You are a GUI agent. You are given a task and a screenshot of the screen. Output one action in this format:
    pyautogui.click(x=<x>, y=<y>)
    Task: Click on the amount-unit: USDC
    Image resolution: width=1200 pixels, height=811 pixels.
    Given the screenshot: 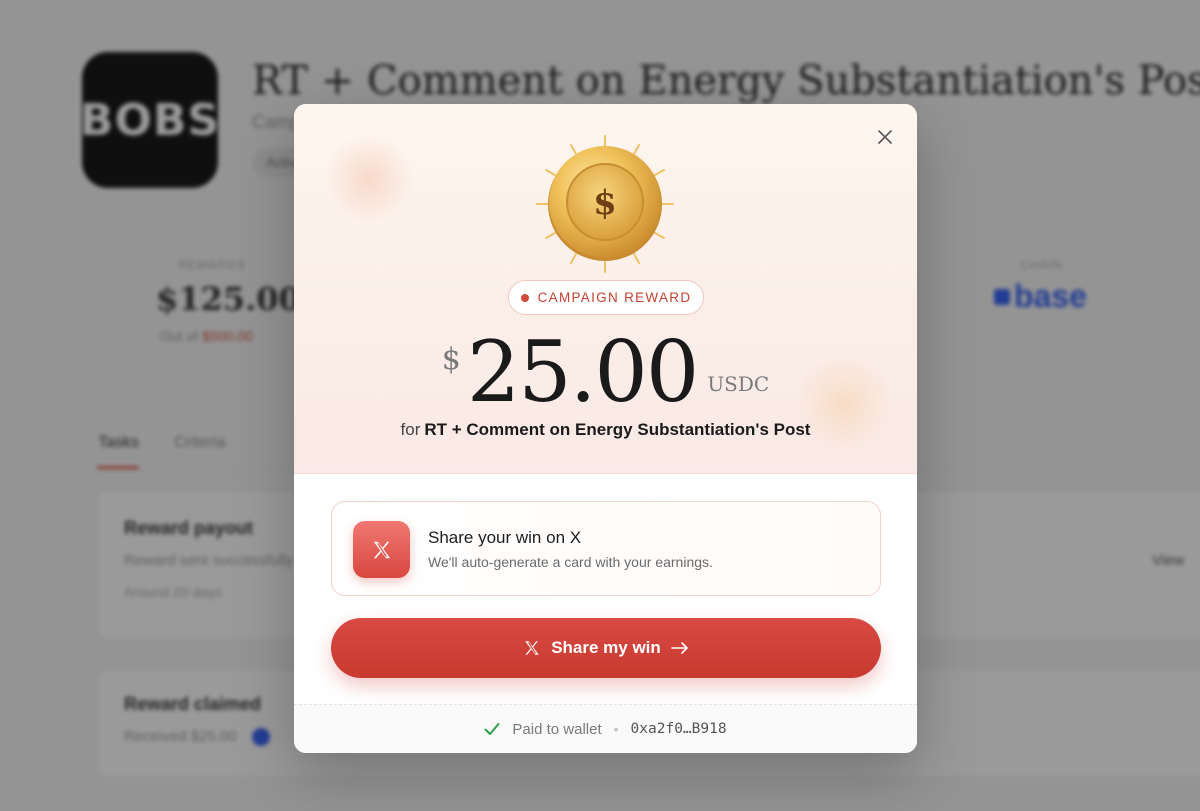 What is the action you would take?
    pyautogui.click(x=738, y=384)
    